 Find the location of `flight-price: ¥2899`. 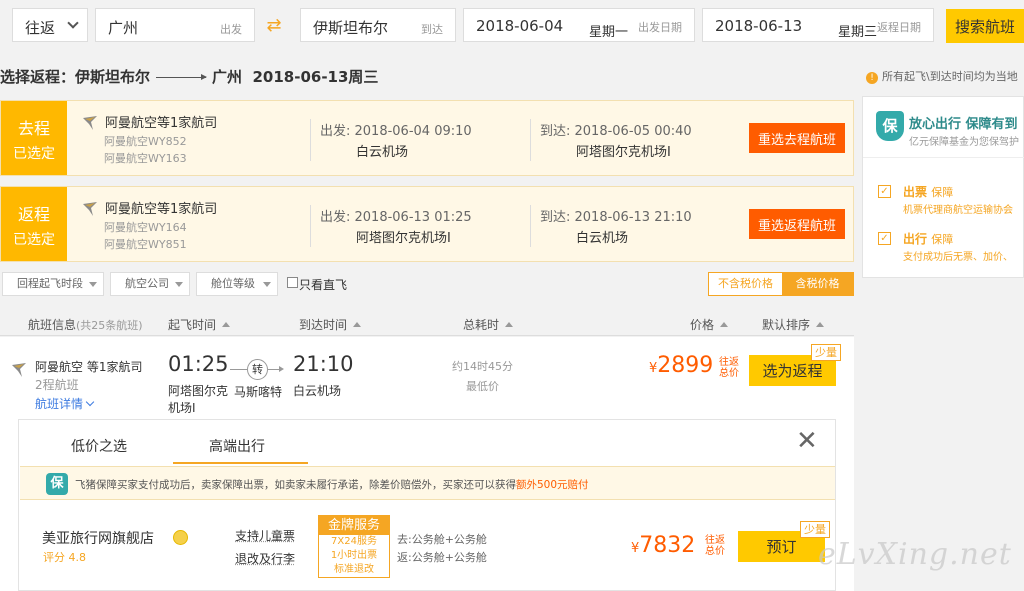

flight-price: ¥2899 is located at coordinates (681, 365).